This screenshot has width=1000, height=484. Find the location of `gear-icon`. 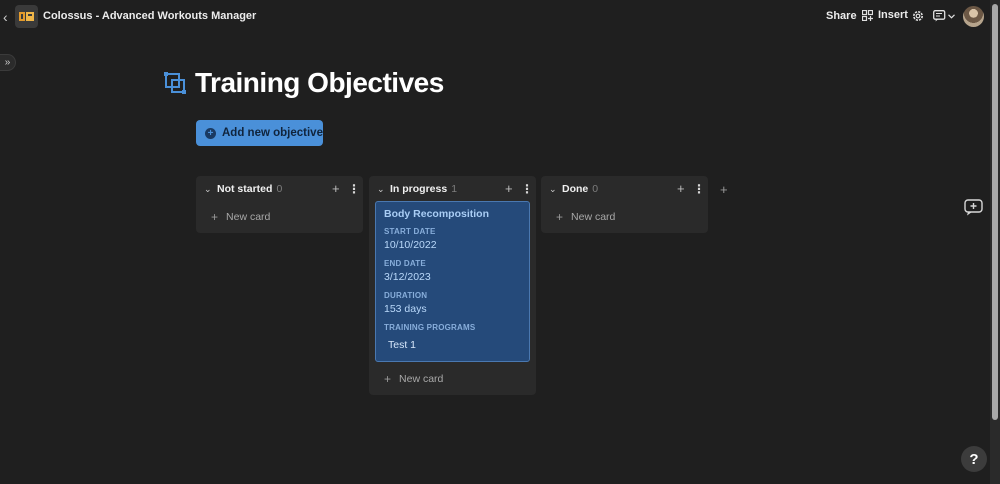

gear-icon is located at coordinates (918, 16).